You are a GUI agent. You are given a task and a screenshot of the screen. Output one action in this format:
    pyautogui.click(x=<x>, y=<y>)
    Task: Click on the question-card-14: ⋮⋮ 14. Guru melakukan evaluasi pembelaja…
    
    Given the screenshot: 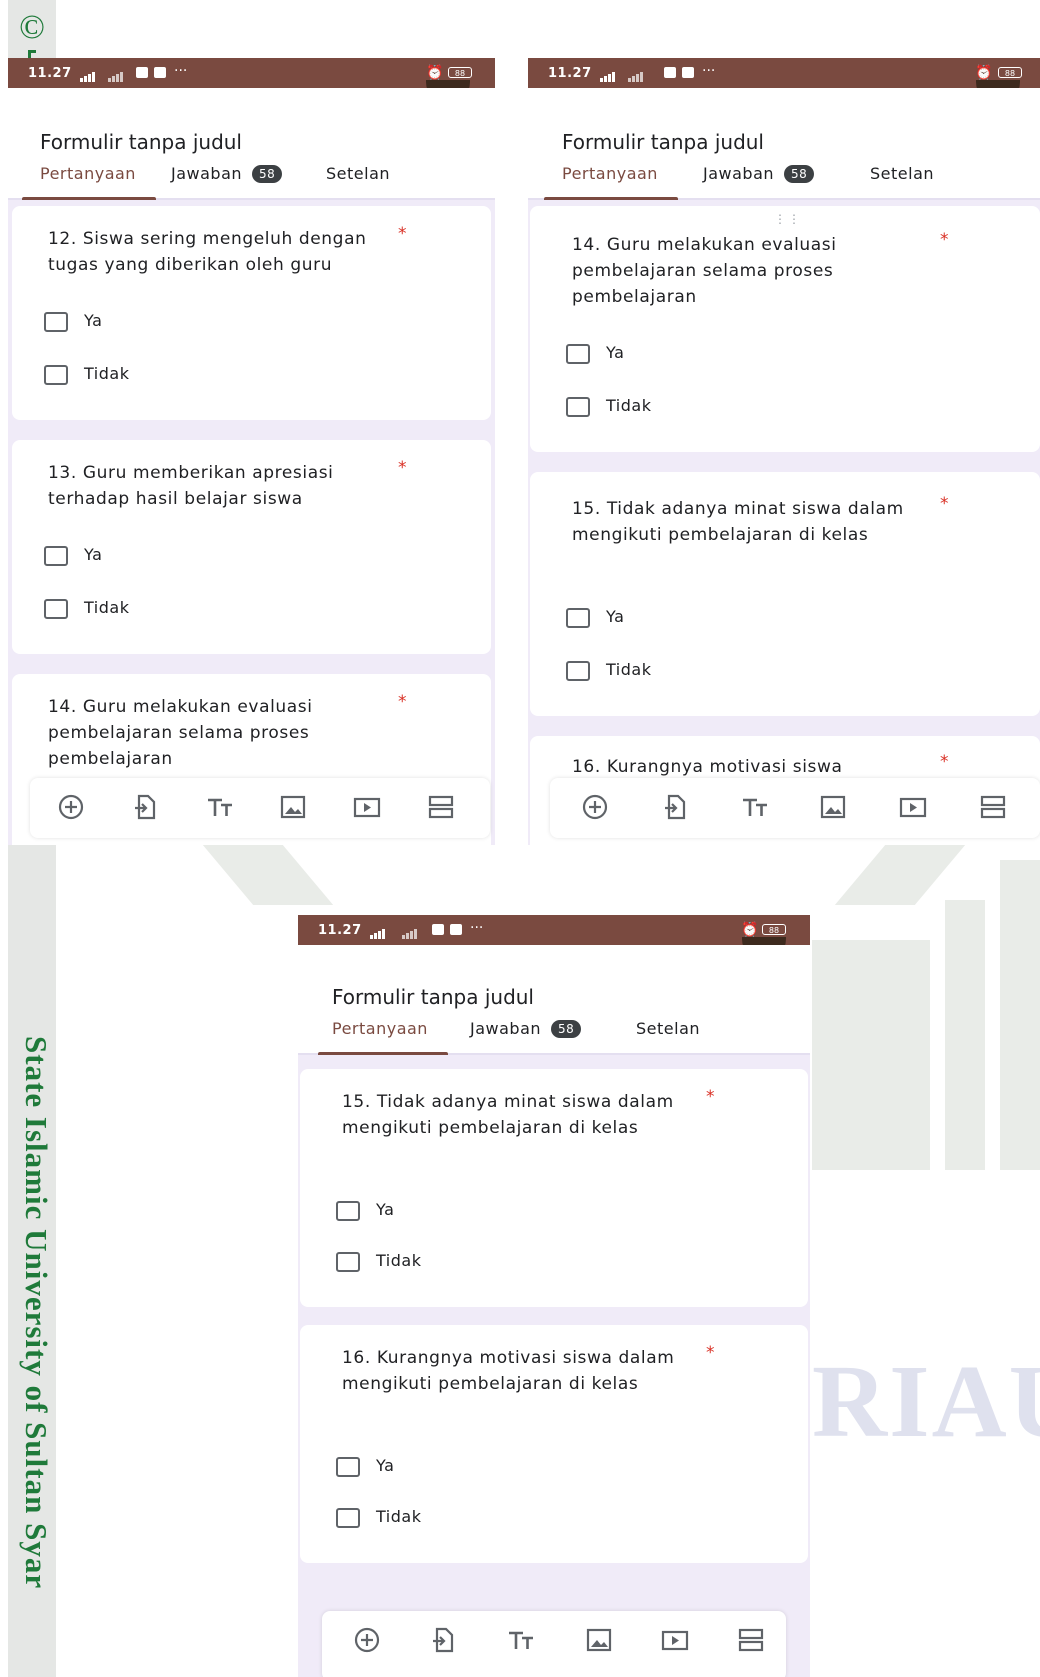 What is the action you would take?
    pyautogui.click(x=785, y=329)
    